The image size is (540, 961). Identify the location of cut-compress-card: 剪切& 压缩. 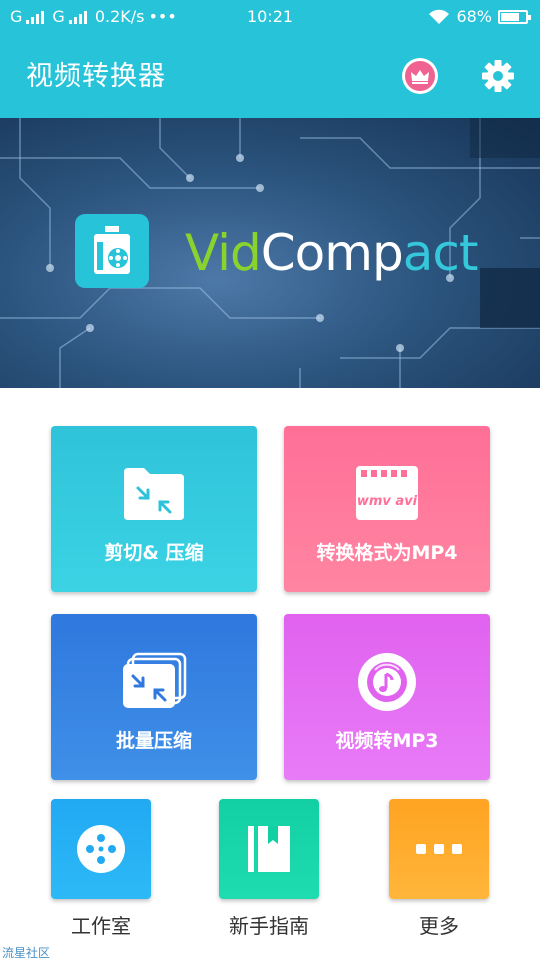
(154, 509).